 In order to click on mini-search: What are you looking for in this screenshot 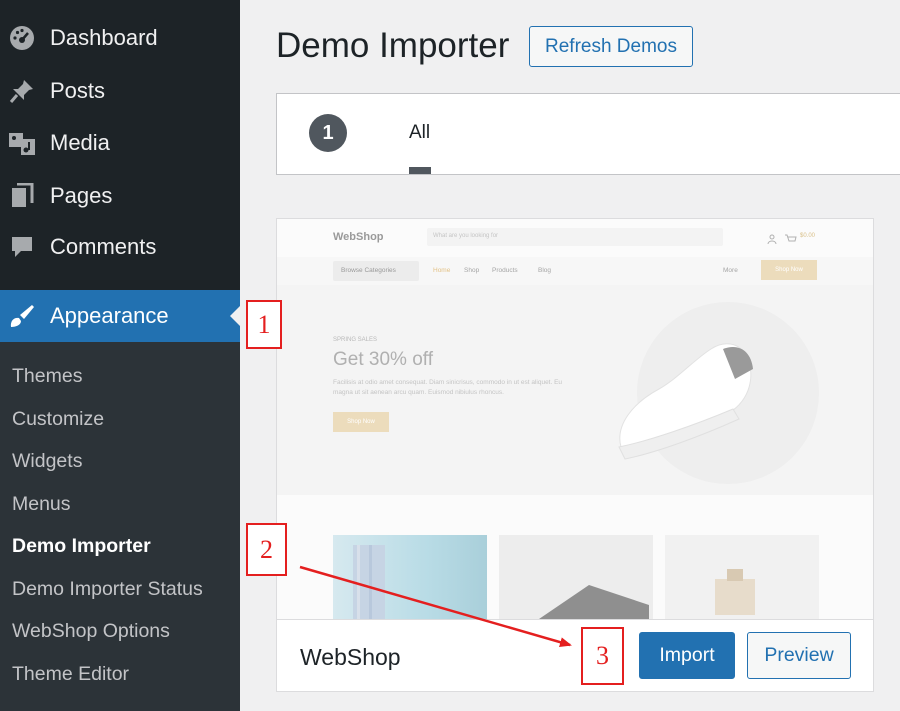, I will do `click(575, 237)`.